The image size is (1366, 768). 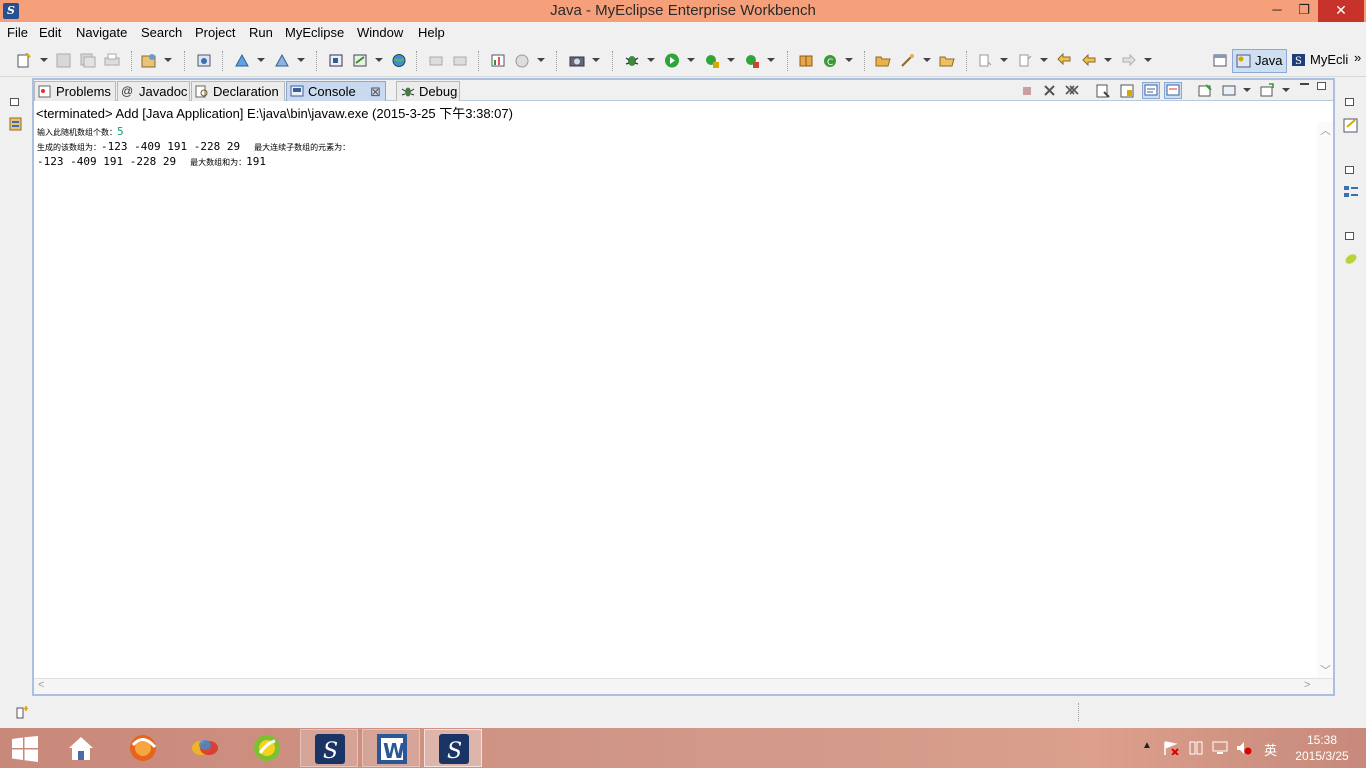 What do you see at coordinates (1349, 170) in the screenshot?
I see `restore-outline2-icon` at bounding box center [1349, 170].